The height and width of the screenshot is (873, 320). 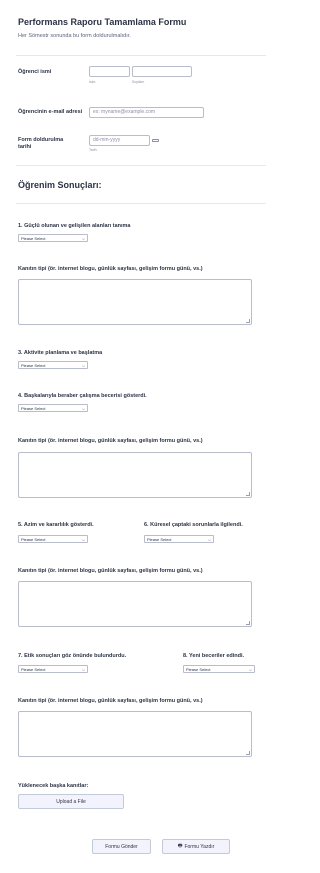 What do you see at coordinates (179, 539) in the screenshot?
I see `q6-select: Please Select ⌵` at bounding box center [179, 539].